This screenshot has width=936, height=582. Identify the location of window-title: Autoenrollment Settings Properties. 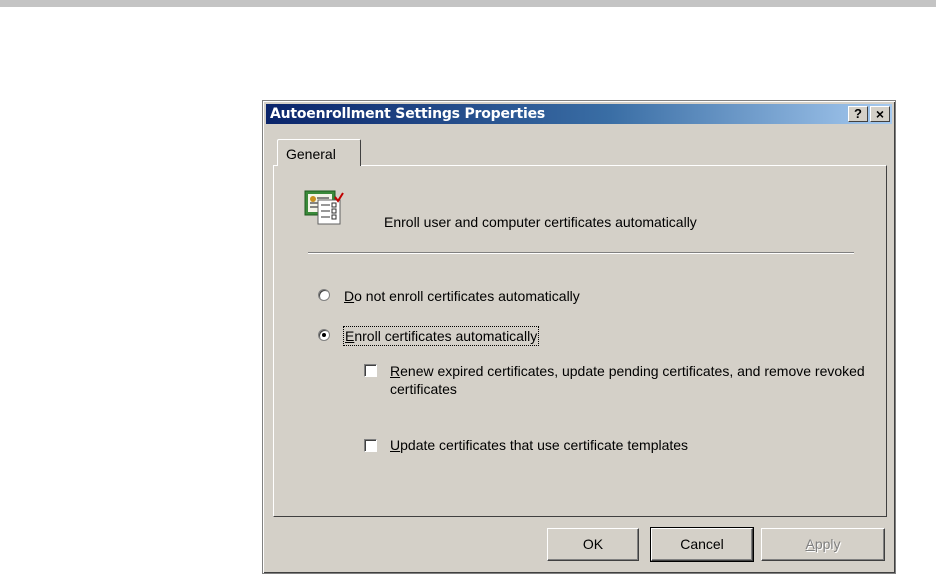
(407, 114).